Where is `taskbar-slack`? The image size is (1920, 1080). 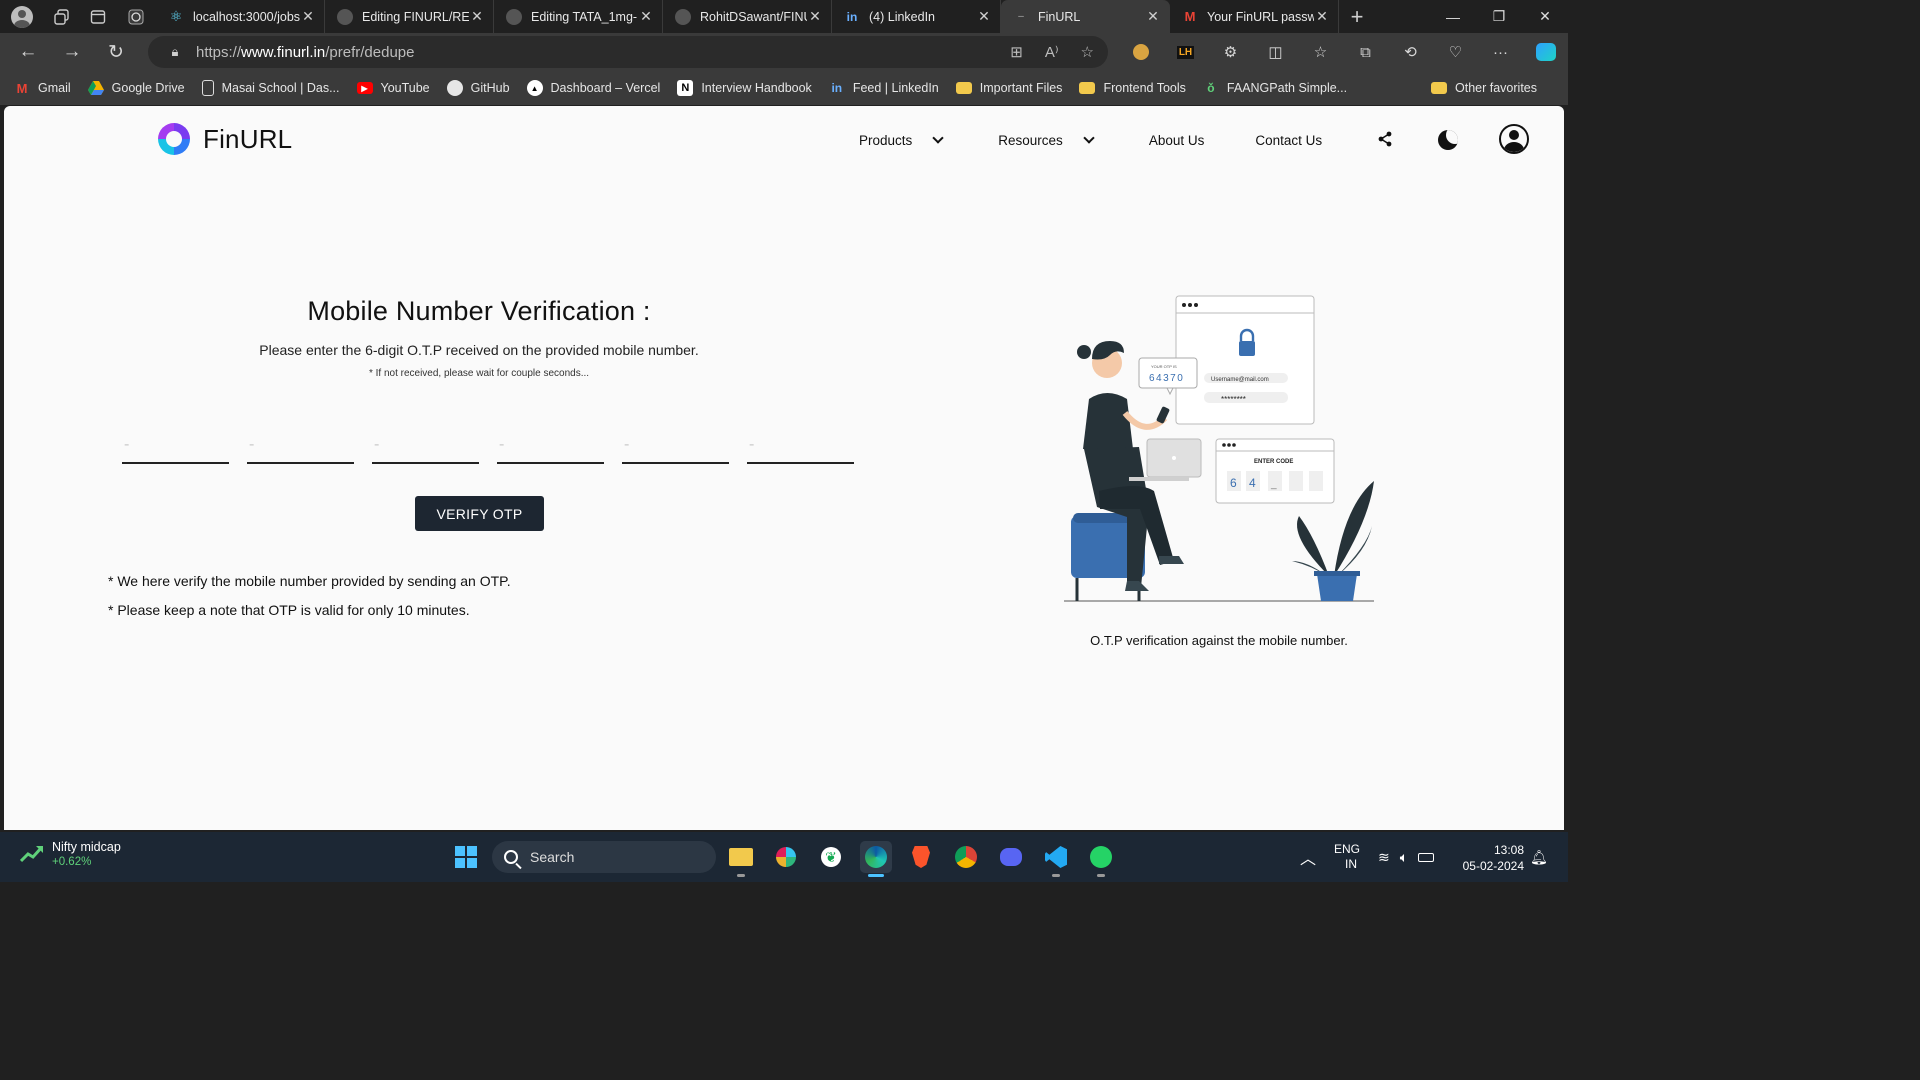 taskbar-slack is located at coordinates (786, 857).